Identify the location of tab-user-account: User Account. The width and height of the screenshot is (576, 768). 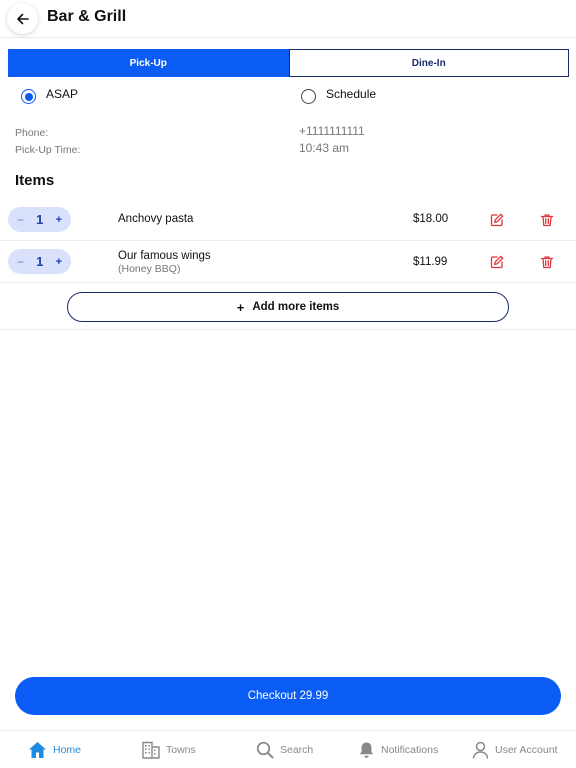
(514, 749).